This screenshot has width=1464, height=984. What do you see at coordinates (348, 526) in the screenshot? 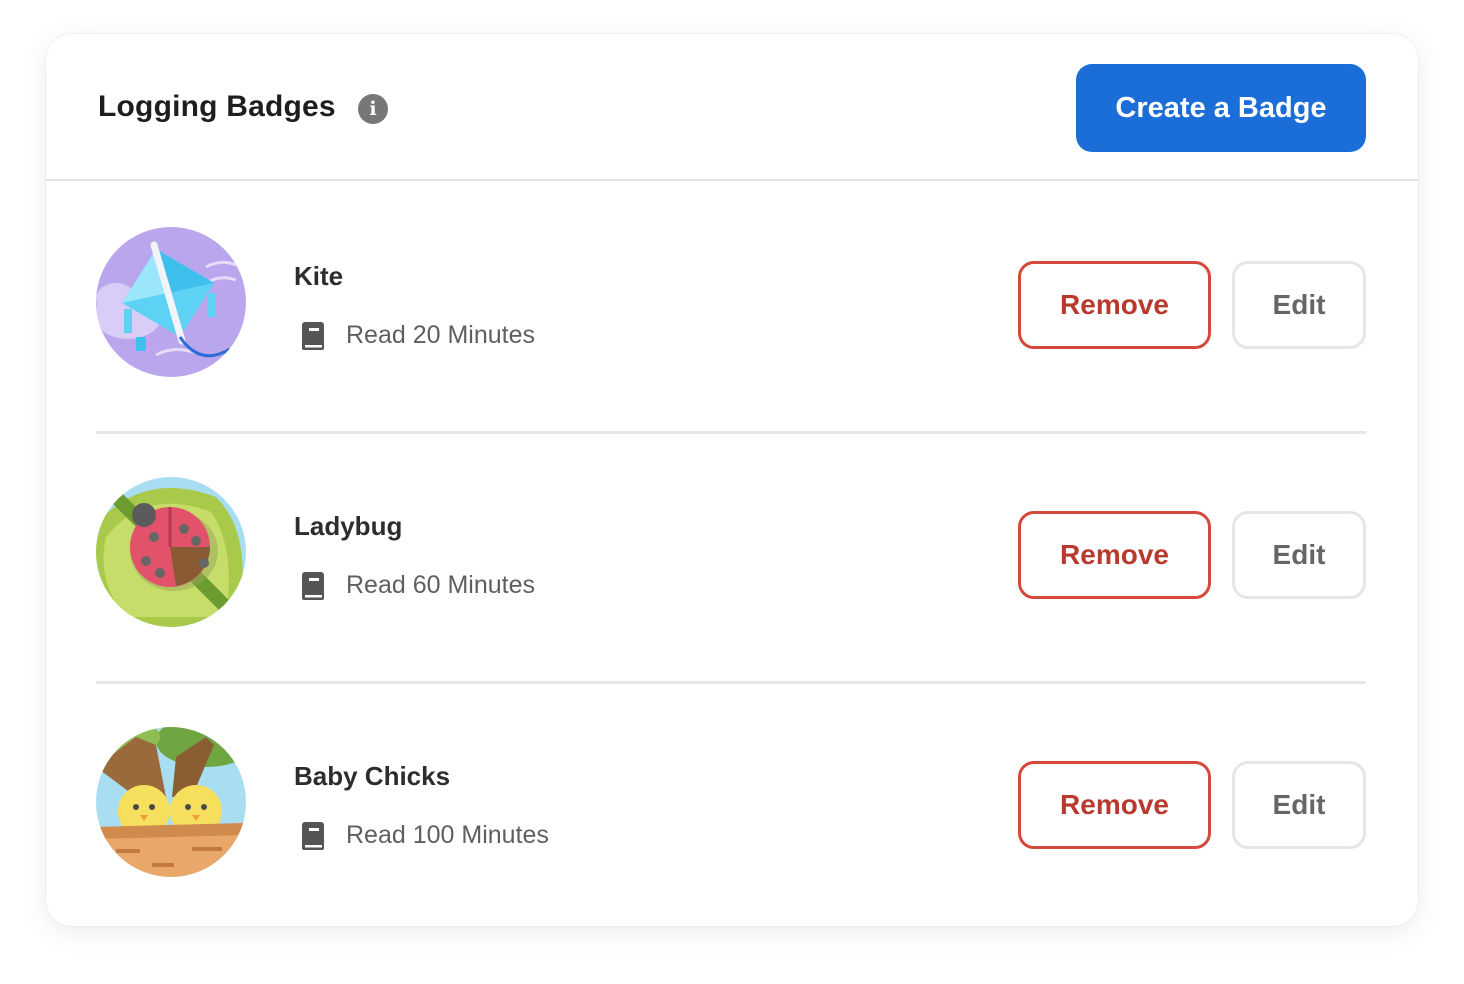
I see `badge-name: Ladybug` at bounding box center [348, 526].